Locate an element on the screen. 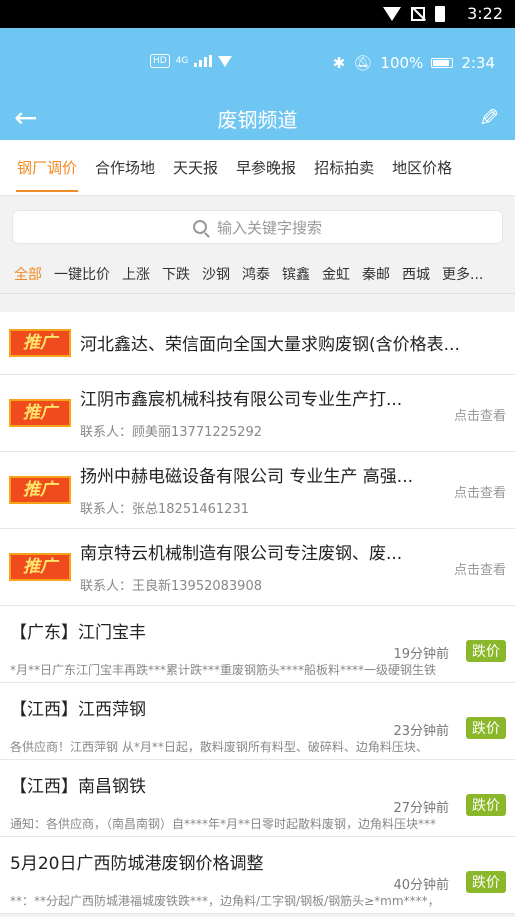  page-title: 废钢频道 is located at coordinates (257, 120).